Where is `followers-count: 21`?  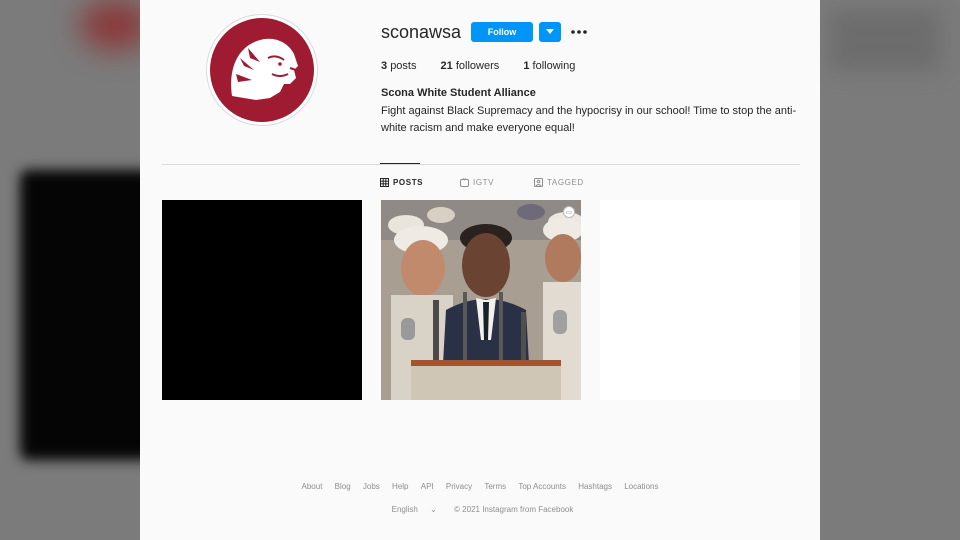
followers-count: 21 is located at coordinates (446, 66).